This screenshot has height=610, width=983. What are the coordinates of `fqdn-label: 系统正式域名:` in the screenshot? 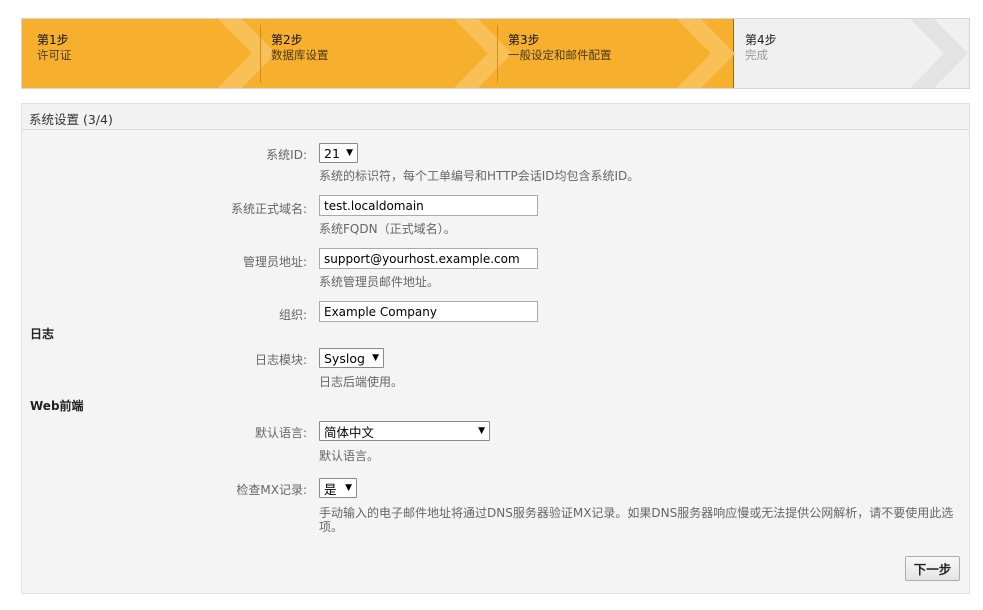 It's located at (268, 209).